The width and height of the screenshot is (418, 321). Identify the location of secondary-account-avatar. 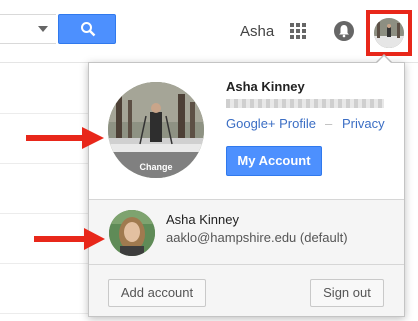
(132, 233).